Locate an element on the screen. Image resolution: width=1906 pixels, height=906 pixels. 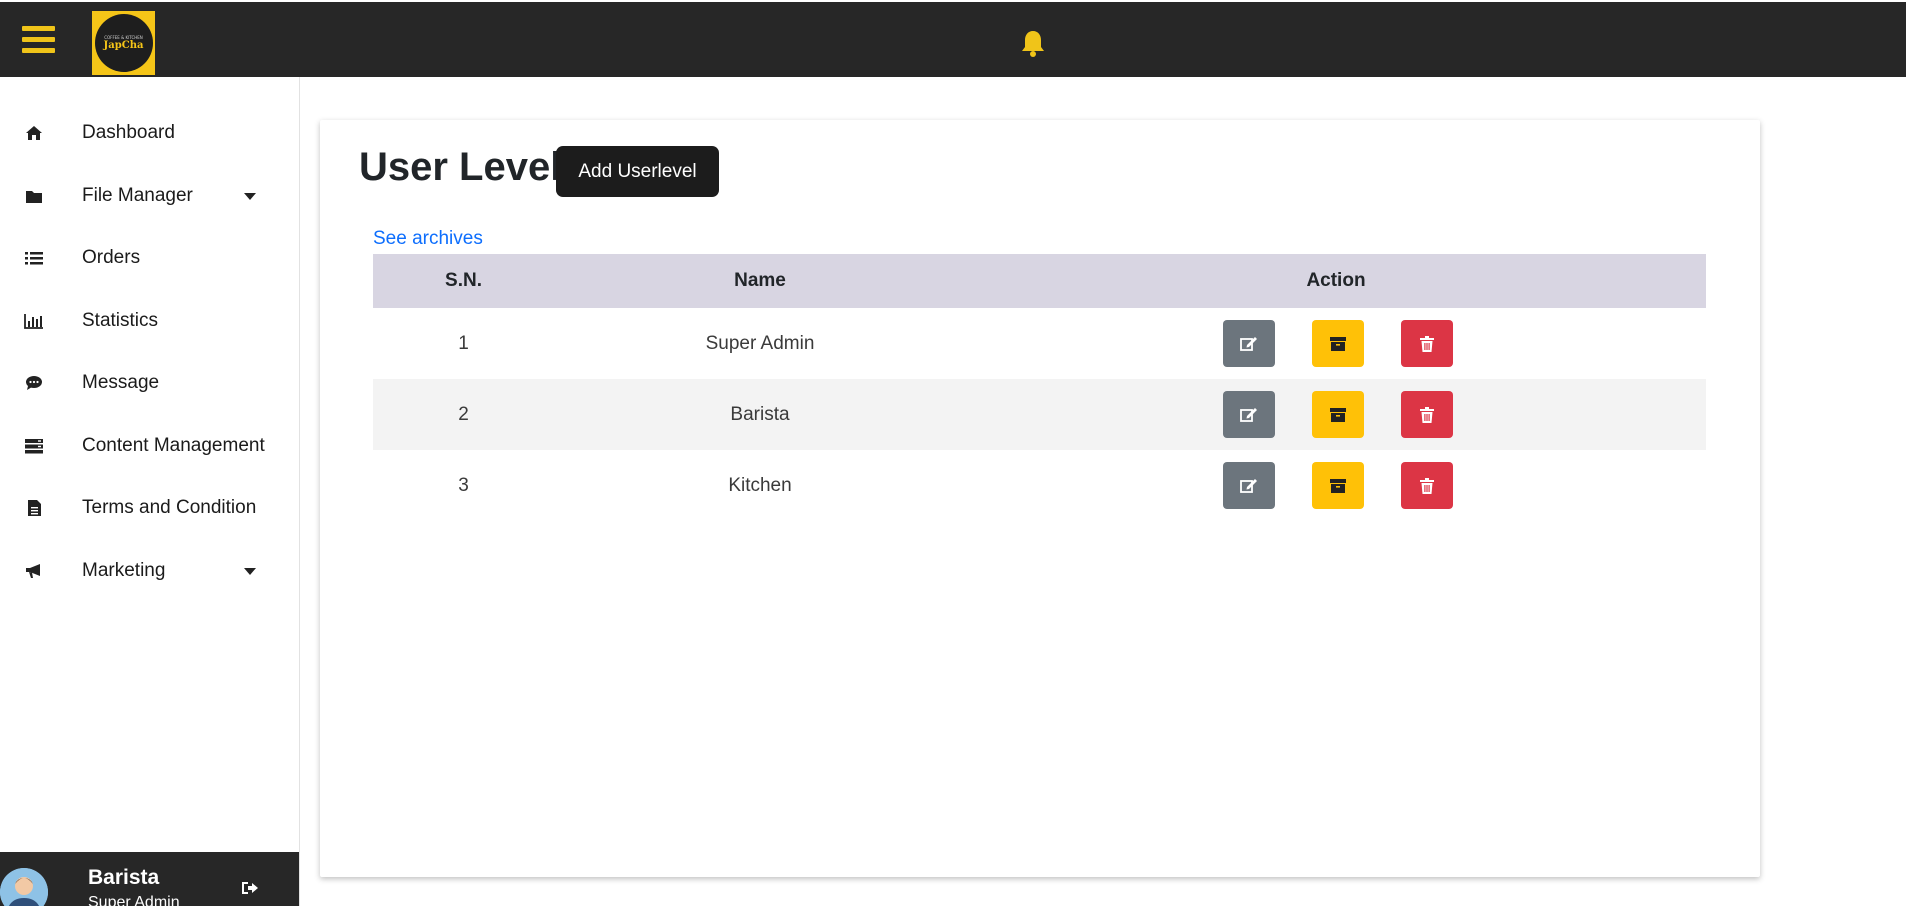
user-name: Barista is located at coordinates (124, 877).